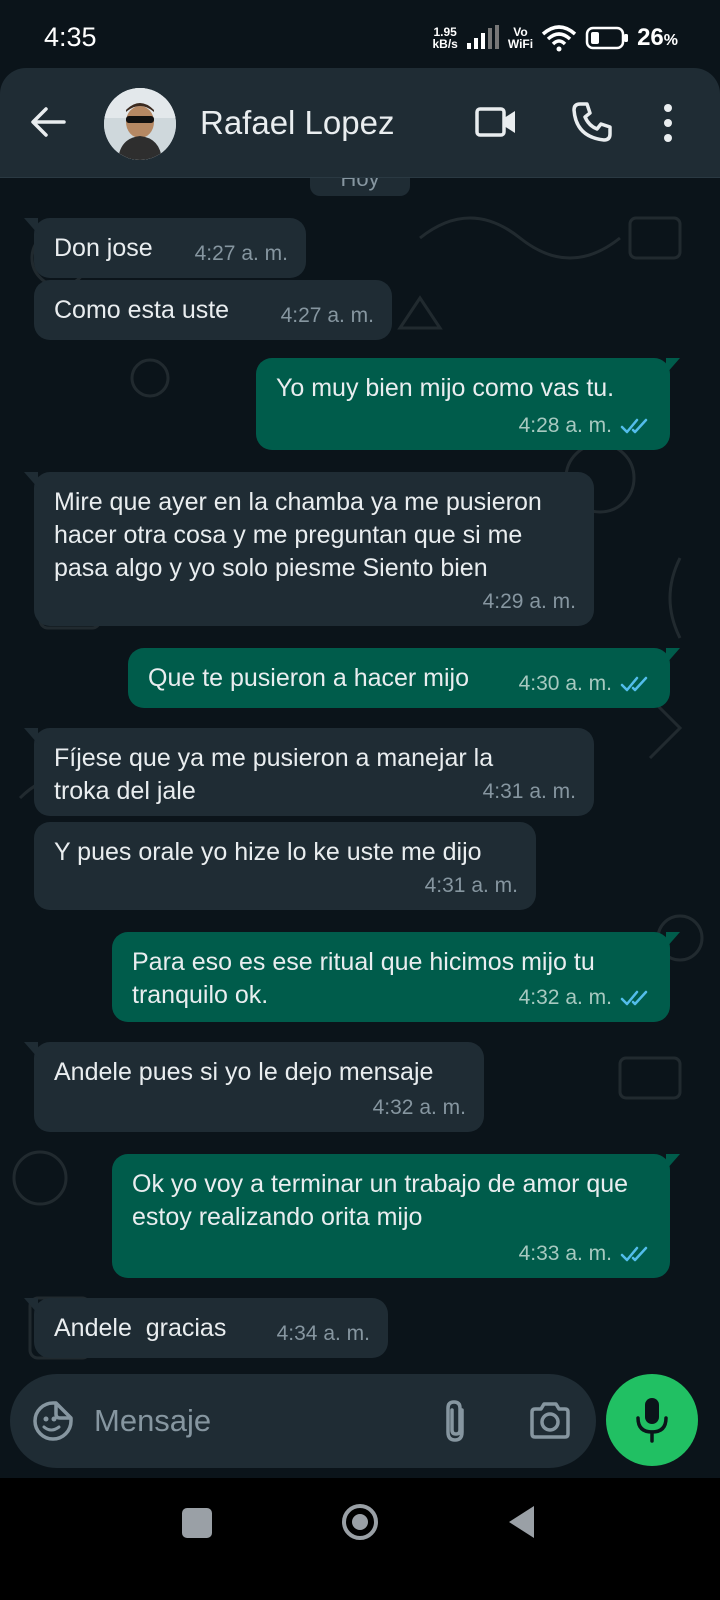 This screenshot has height=1600, width=720. What do you see at coordinates (297, 123) in the screenshot?
I see `contact-name: Rafael Lopez` at bounding box center [297, 123].